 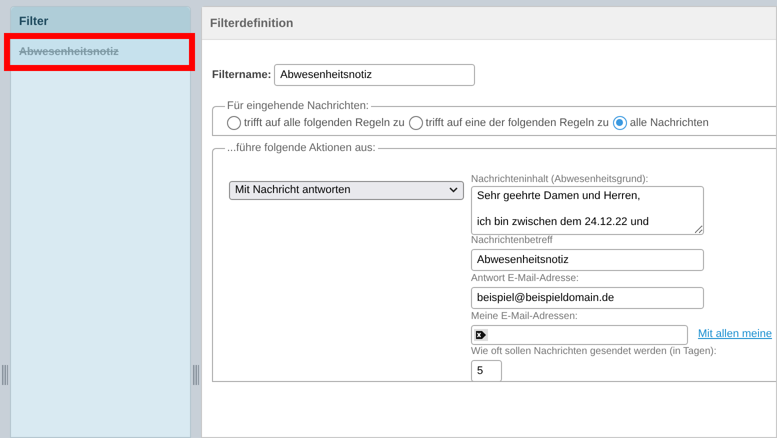 I want to click on field-label: Nachrichteninhalt (Abwesenheitsgrund):, so click(x=560, y=180).